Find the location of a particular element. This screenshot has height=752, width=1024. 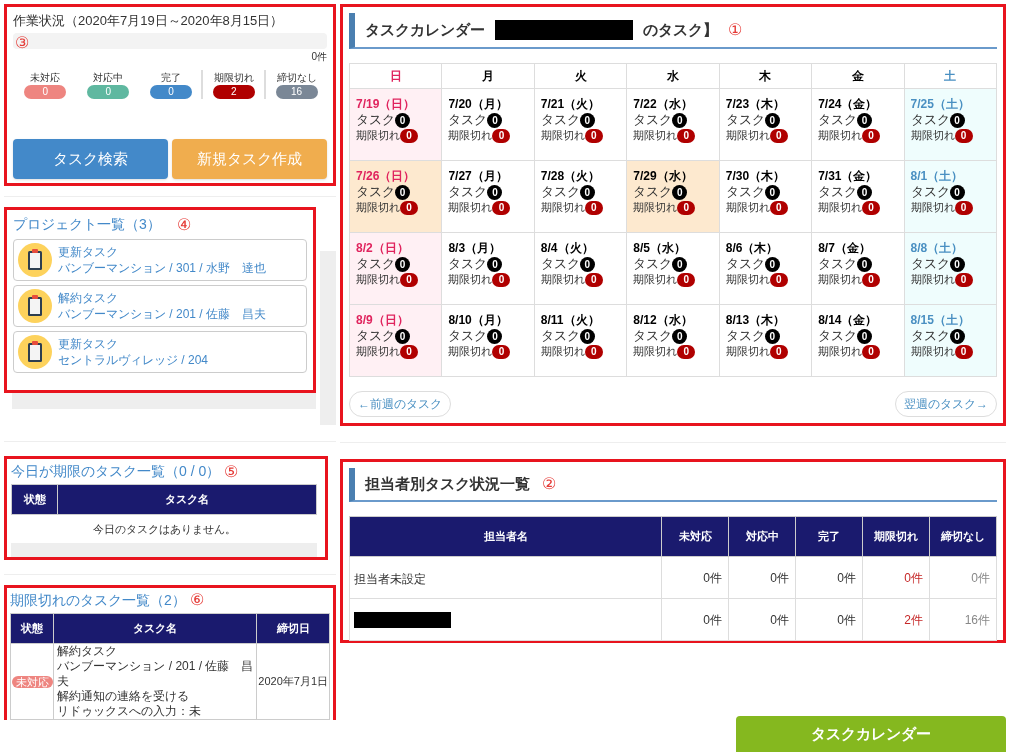

search-button: タスク検索 is located at coordinates (90, 159).